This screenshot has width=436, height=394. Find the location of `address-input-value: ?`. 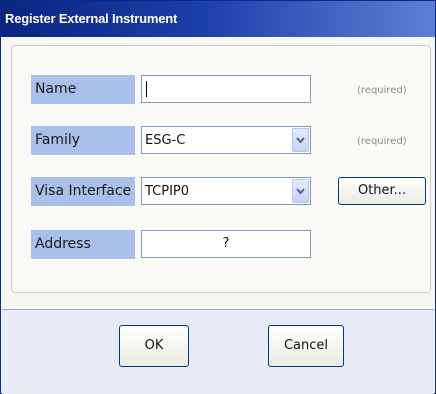

address-input-value: ? is located at coordinates (226, 243).